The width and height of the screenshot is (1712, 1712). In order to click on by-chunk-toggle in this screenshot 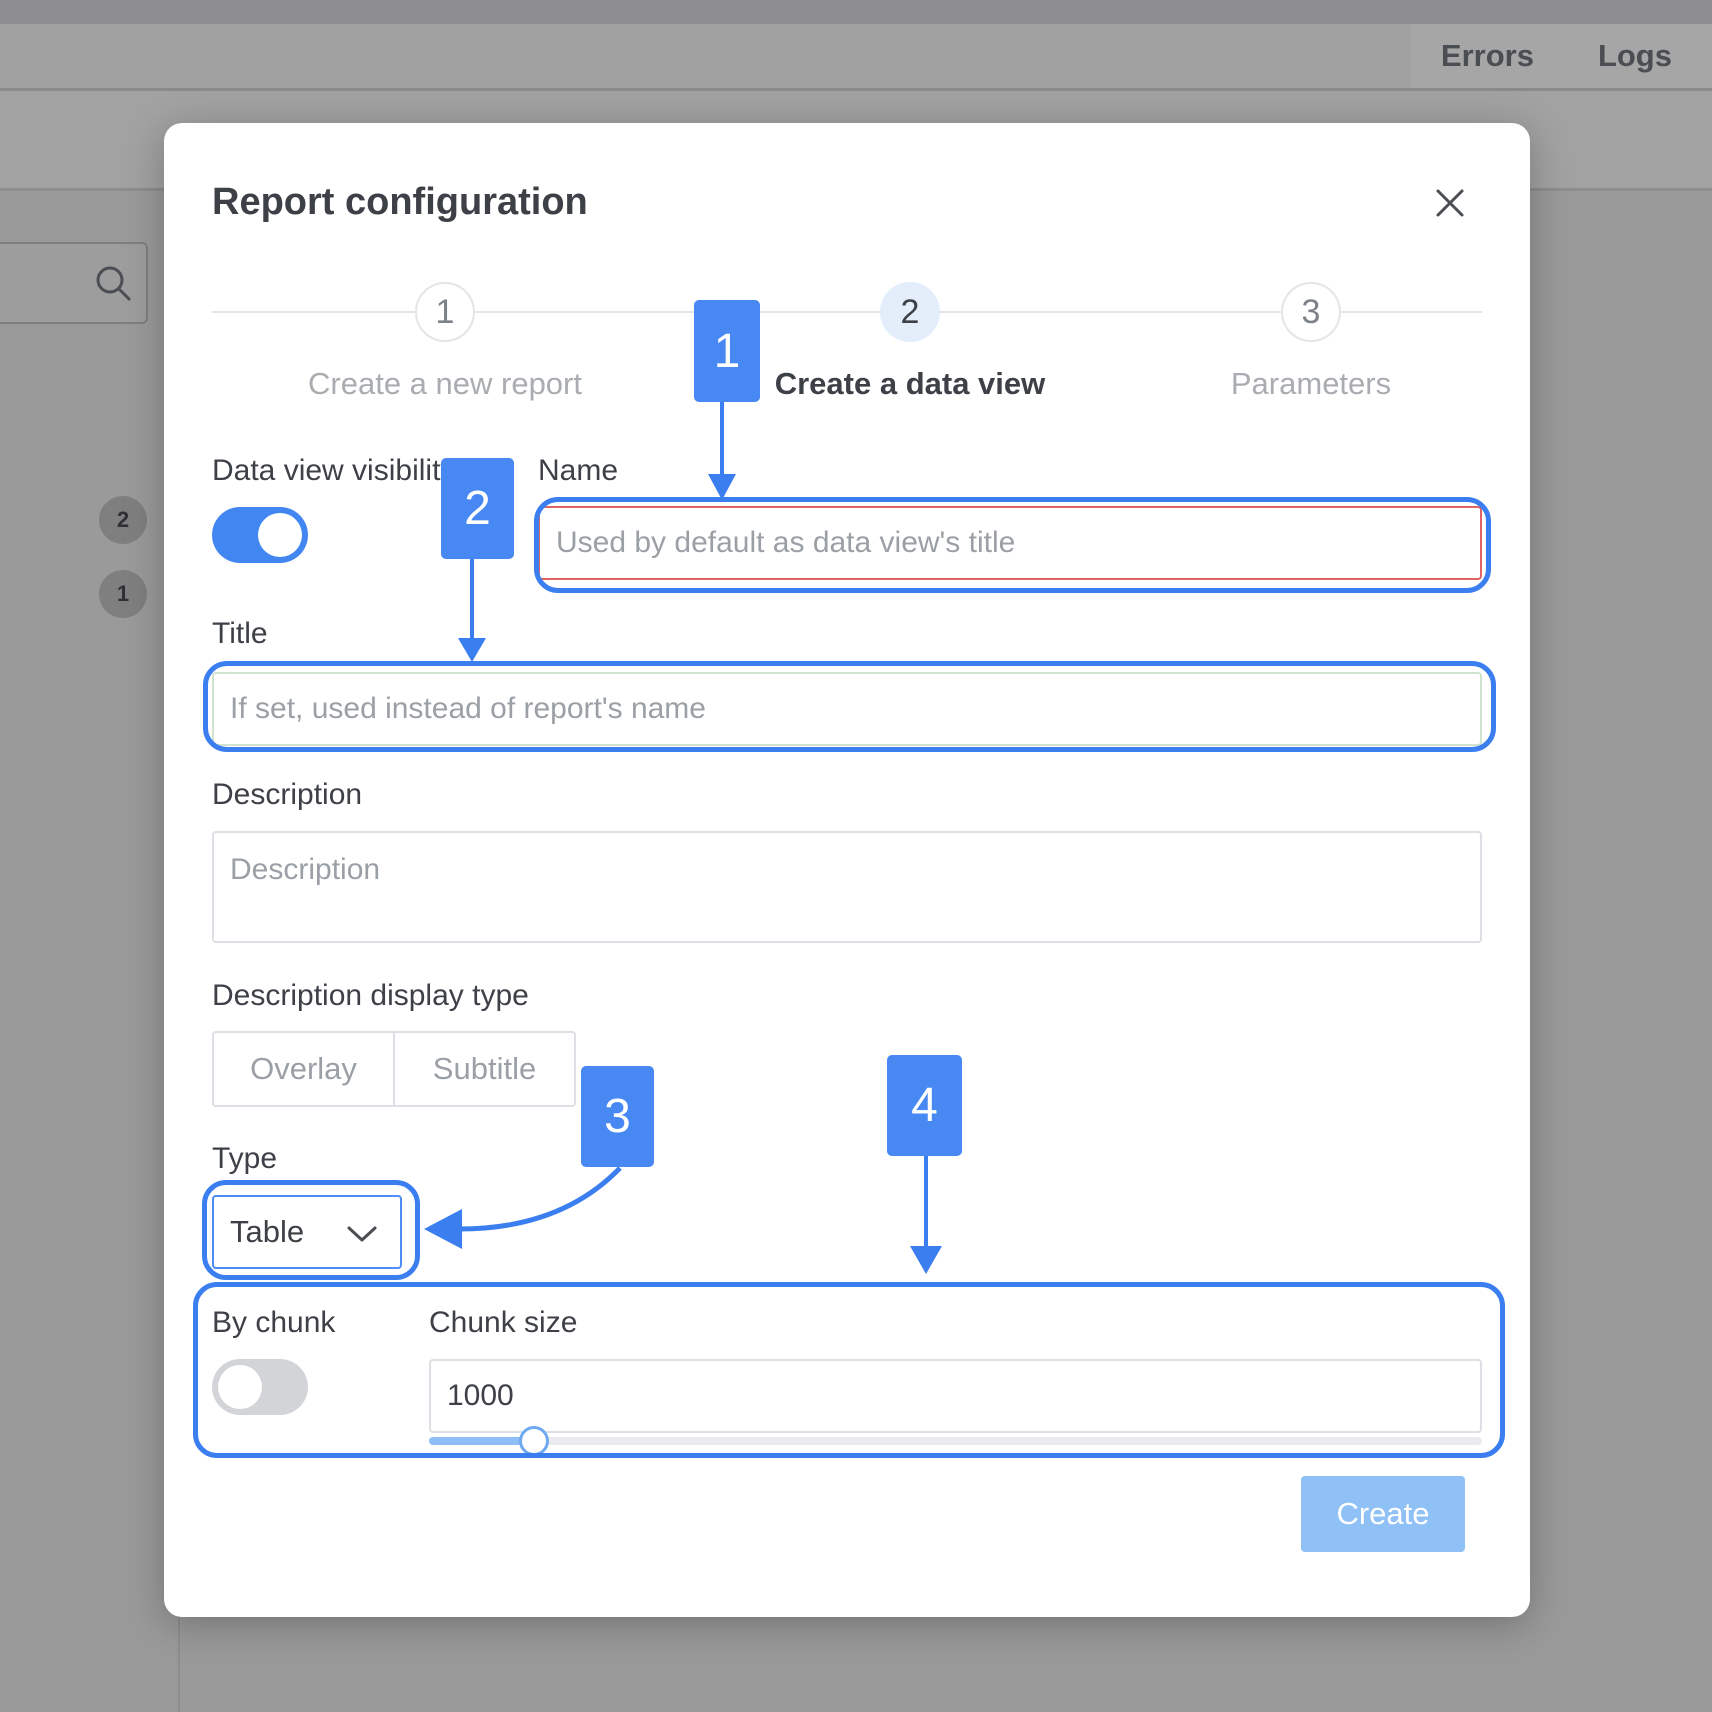, I will do `click(260, 1387)`.